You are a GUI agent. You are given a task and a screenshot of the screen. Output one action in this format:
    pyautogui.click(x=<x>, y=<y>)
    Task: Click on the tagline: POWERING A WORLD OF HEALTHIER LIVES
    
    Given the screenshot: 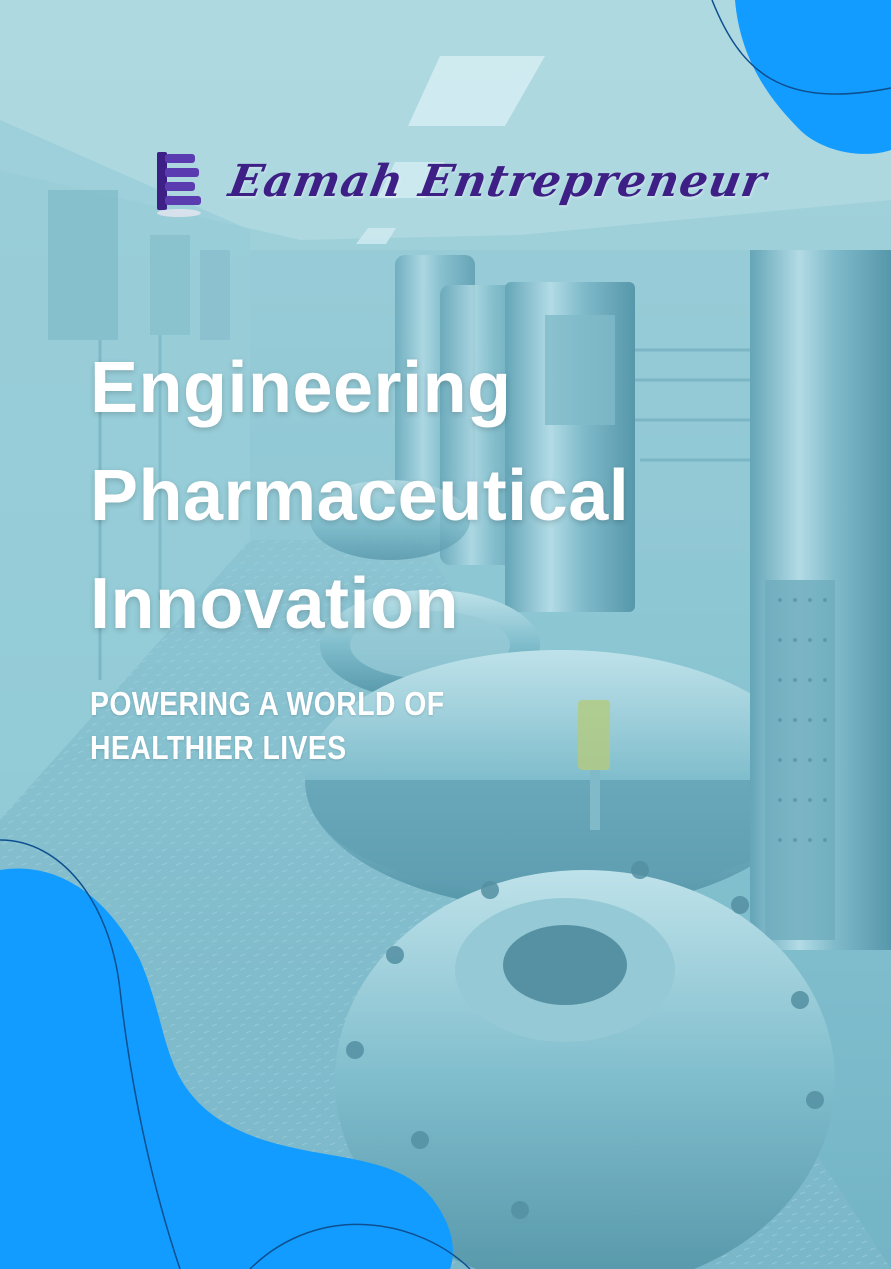 What is the action you would take?
    pyautogui.click(x=350, y=726)
    